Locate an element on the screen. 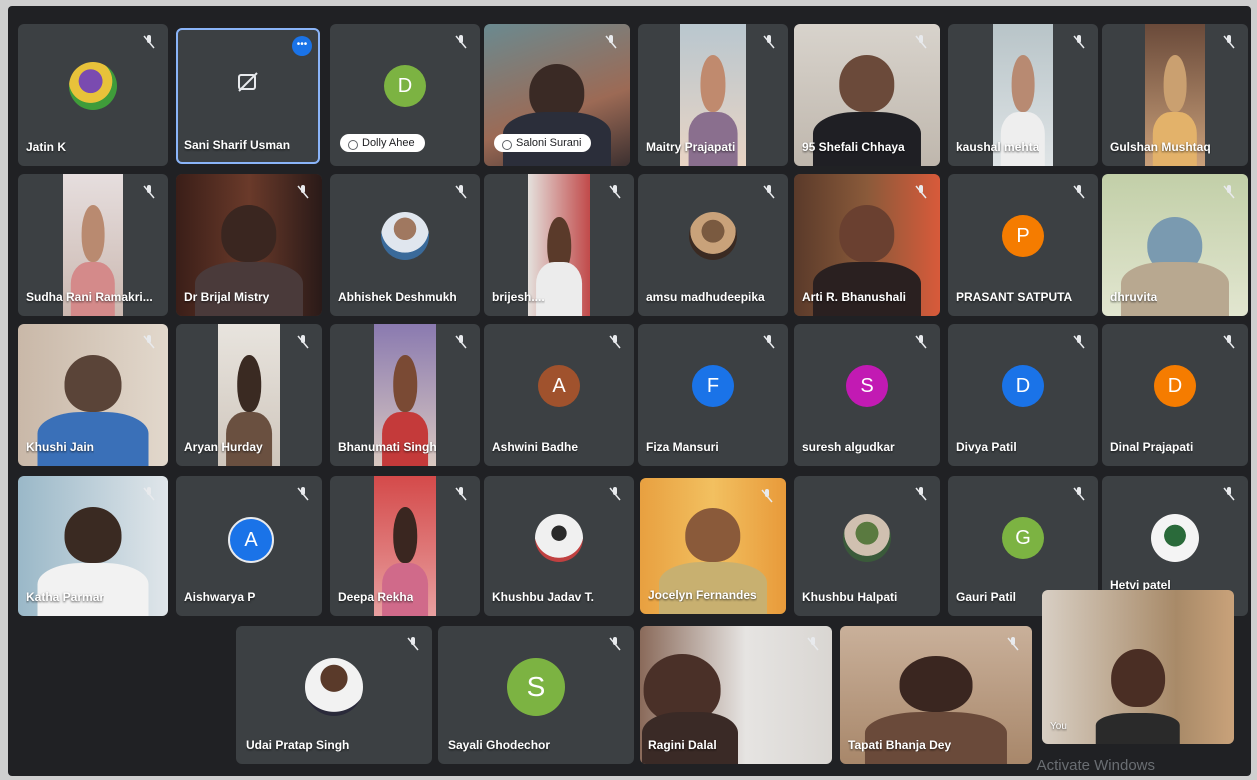 This screenshot has width=1257, height=780. self-view-tile: You is located at coordinates (1138, 667).